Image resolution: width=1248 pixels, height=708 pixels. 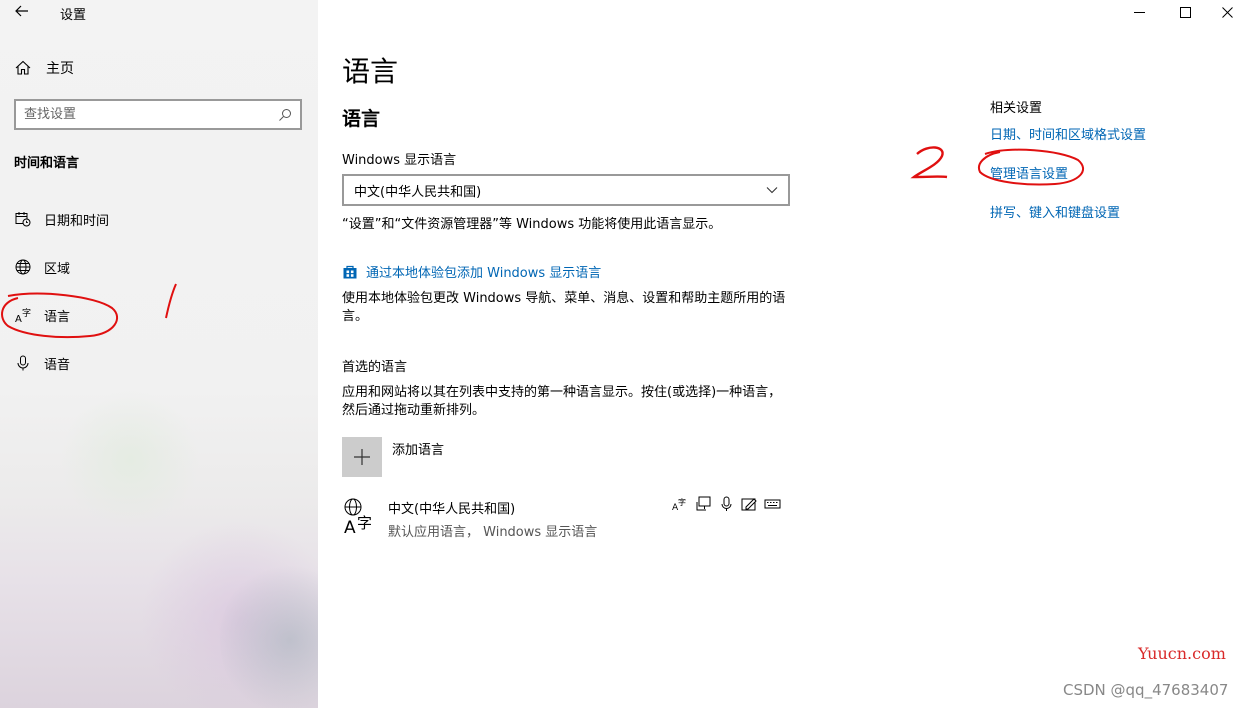 What do you see at coordinates (564, 307) in the screenshot?
I see `experience-pack-description: 使用本地体验包更改 Windows 导航、菜单、消息、设置和帮助主题所用的语言。` at bounding box center [564, 307].